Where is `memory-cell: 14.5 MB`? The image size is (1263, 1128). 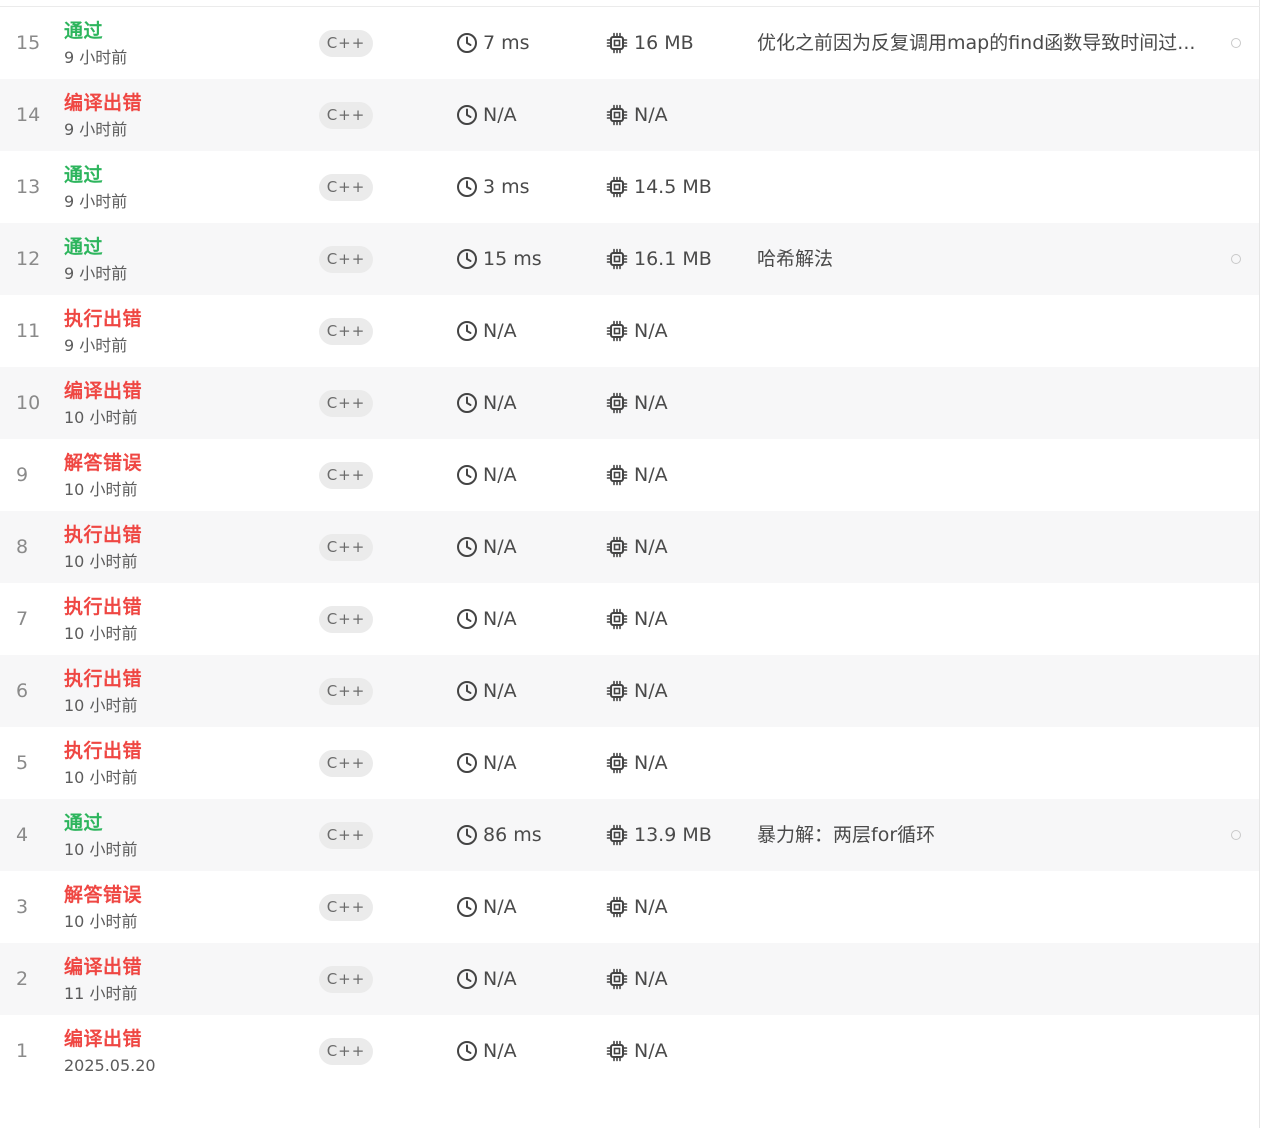
memory-cell: 14.5 MB is located at coordinates (659, 187).